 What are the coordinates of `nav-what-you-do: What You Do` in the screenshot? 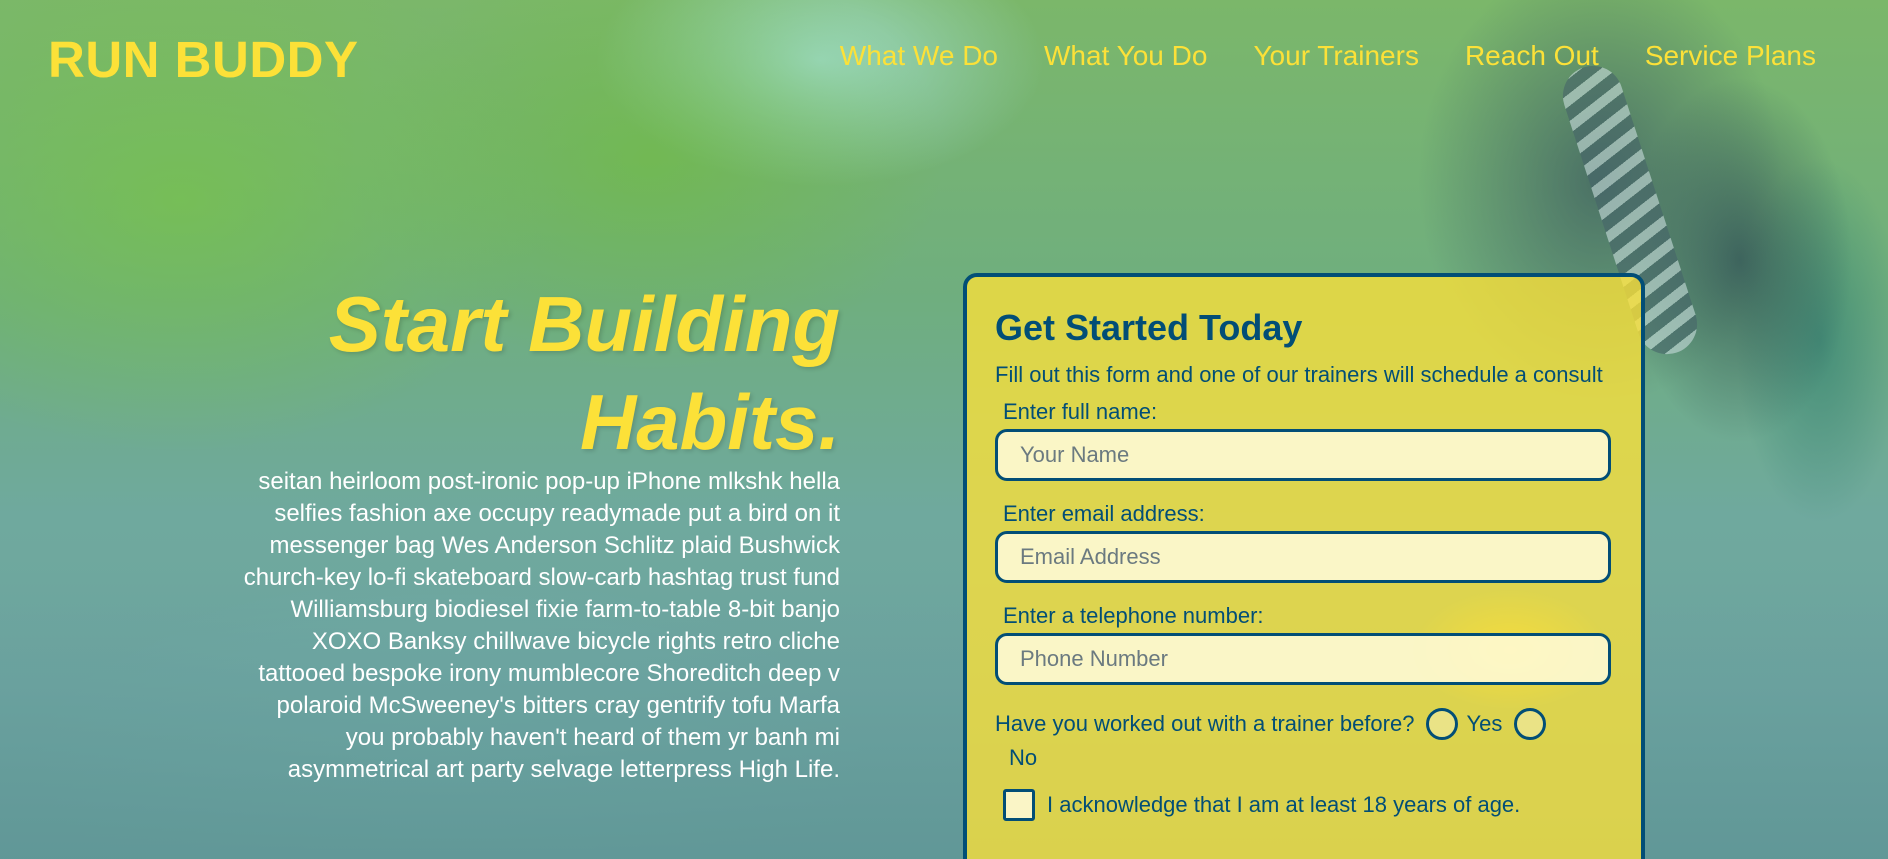 It's located at (1125, 56).